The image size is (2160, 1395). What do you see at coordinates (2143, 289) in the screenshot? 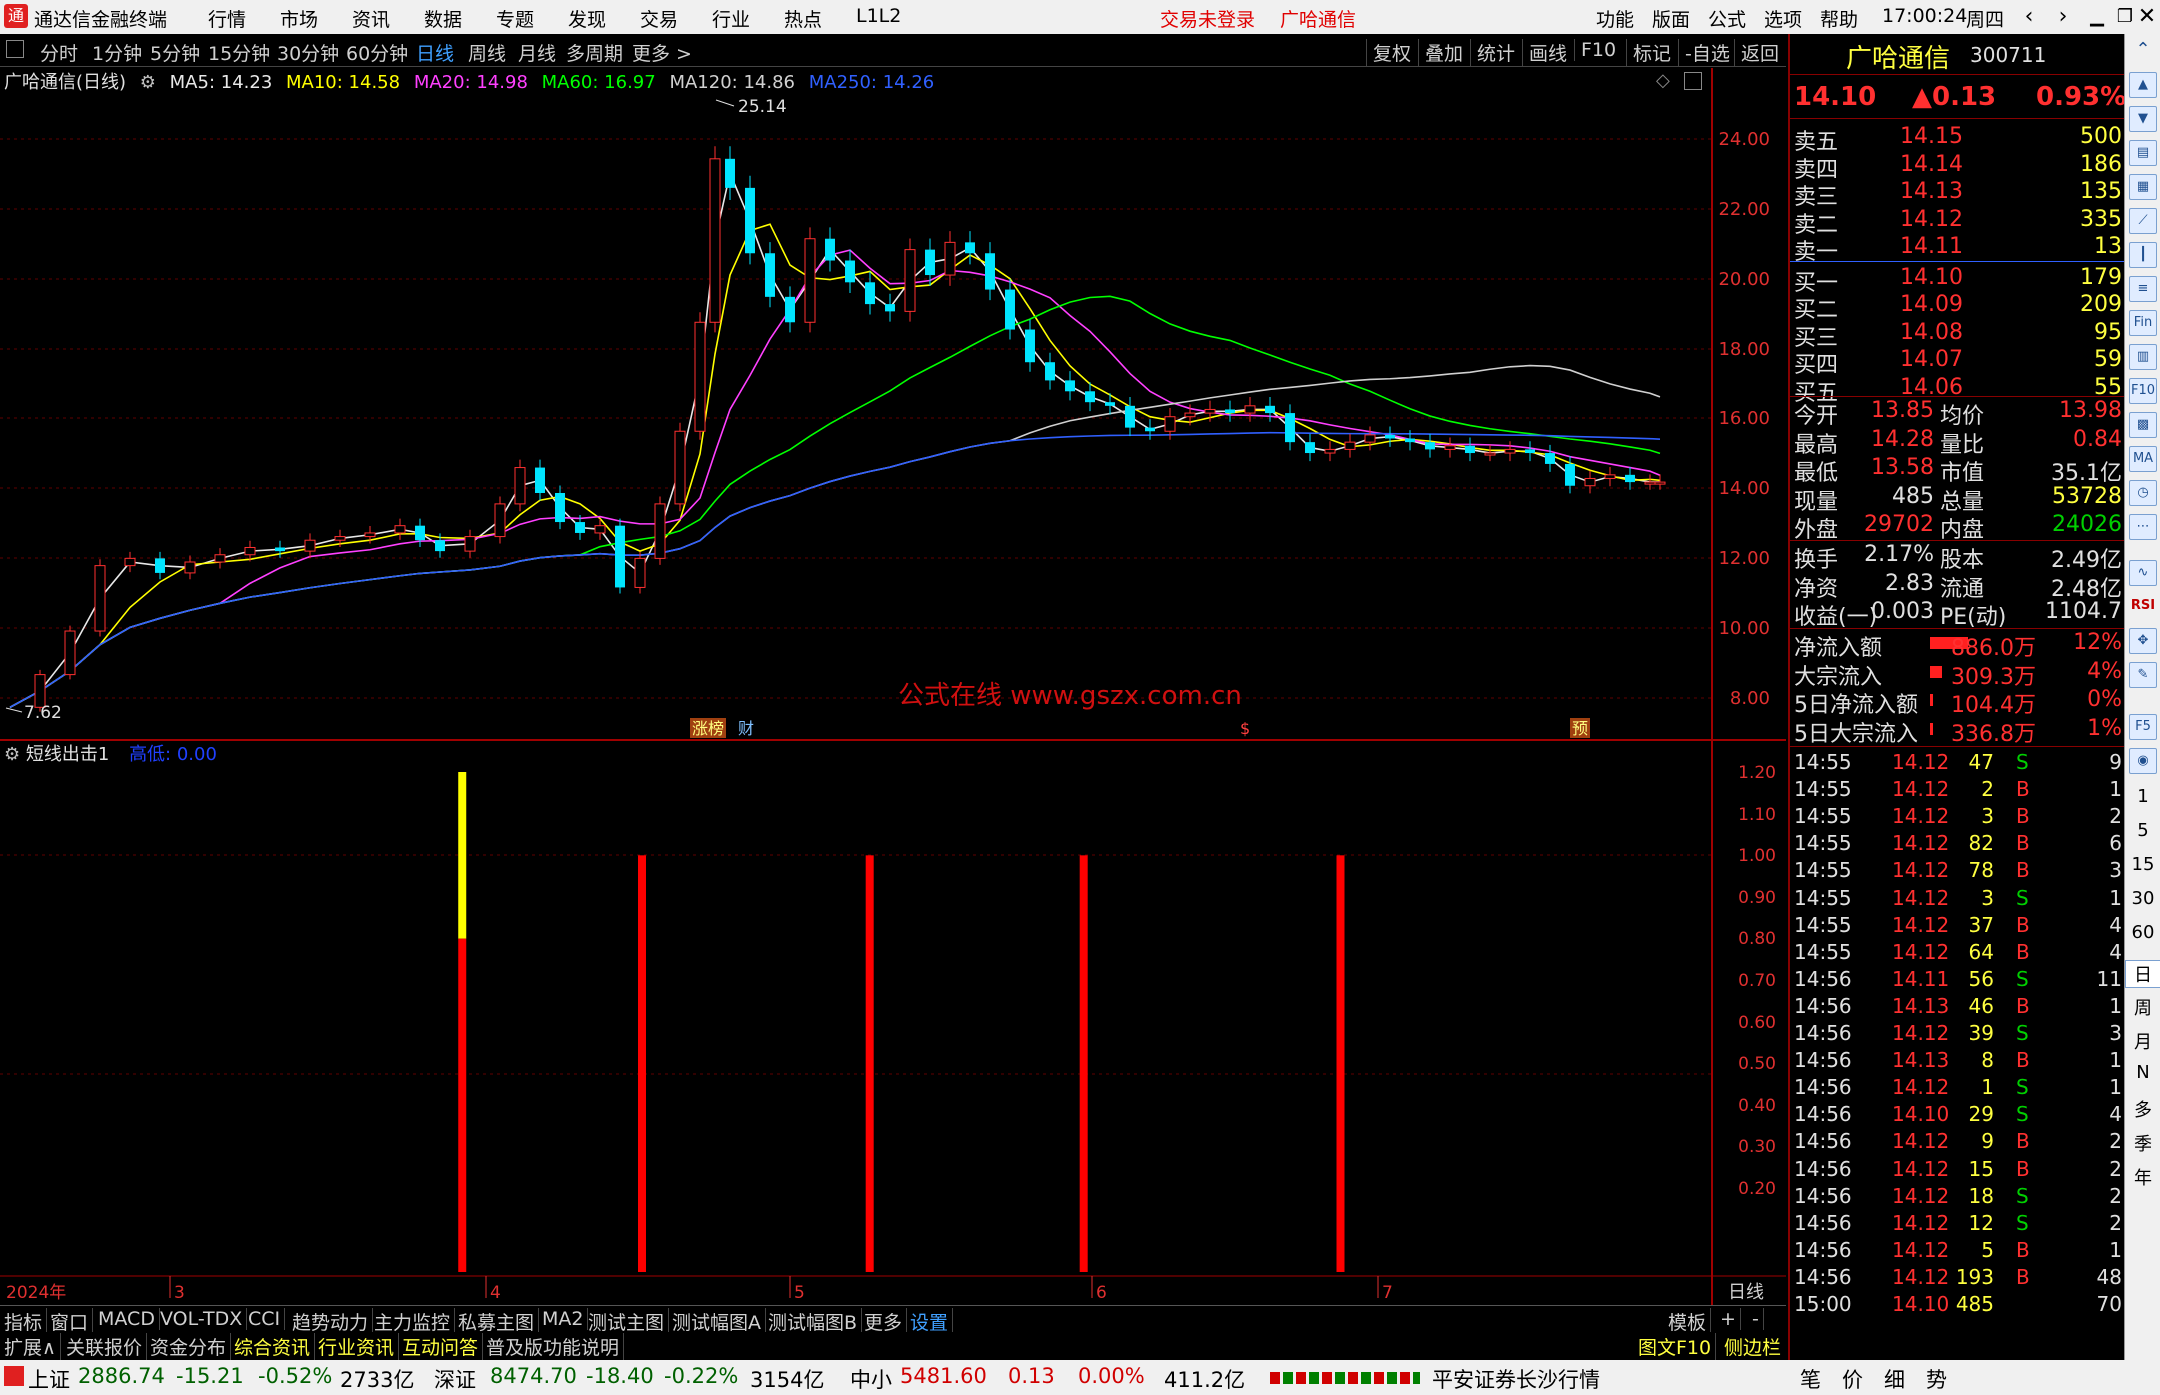
I see `list-icon: ≡` at bounding box center [2143, 289].